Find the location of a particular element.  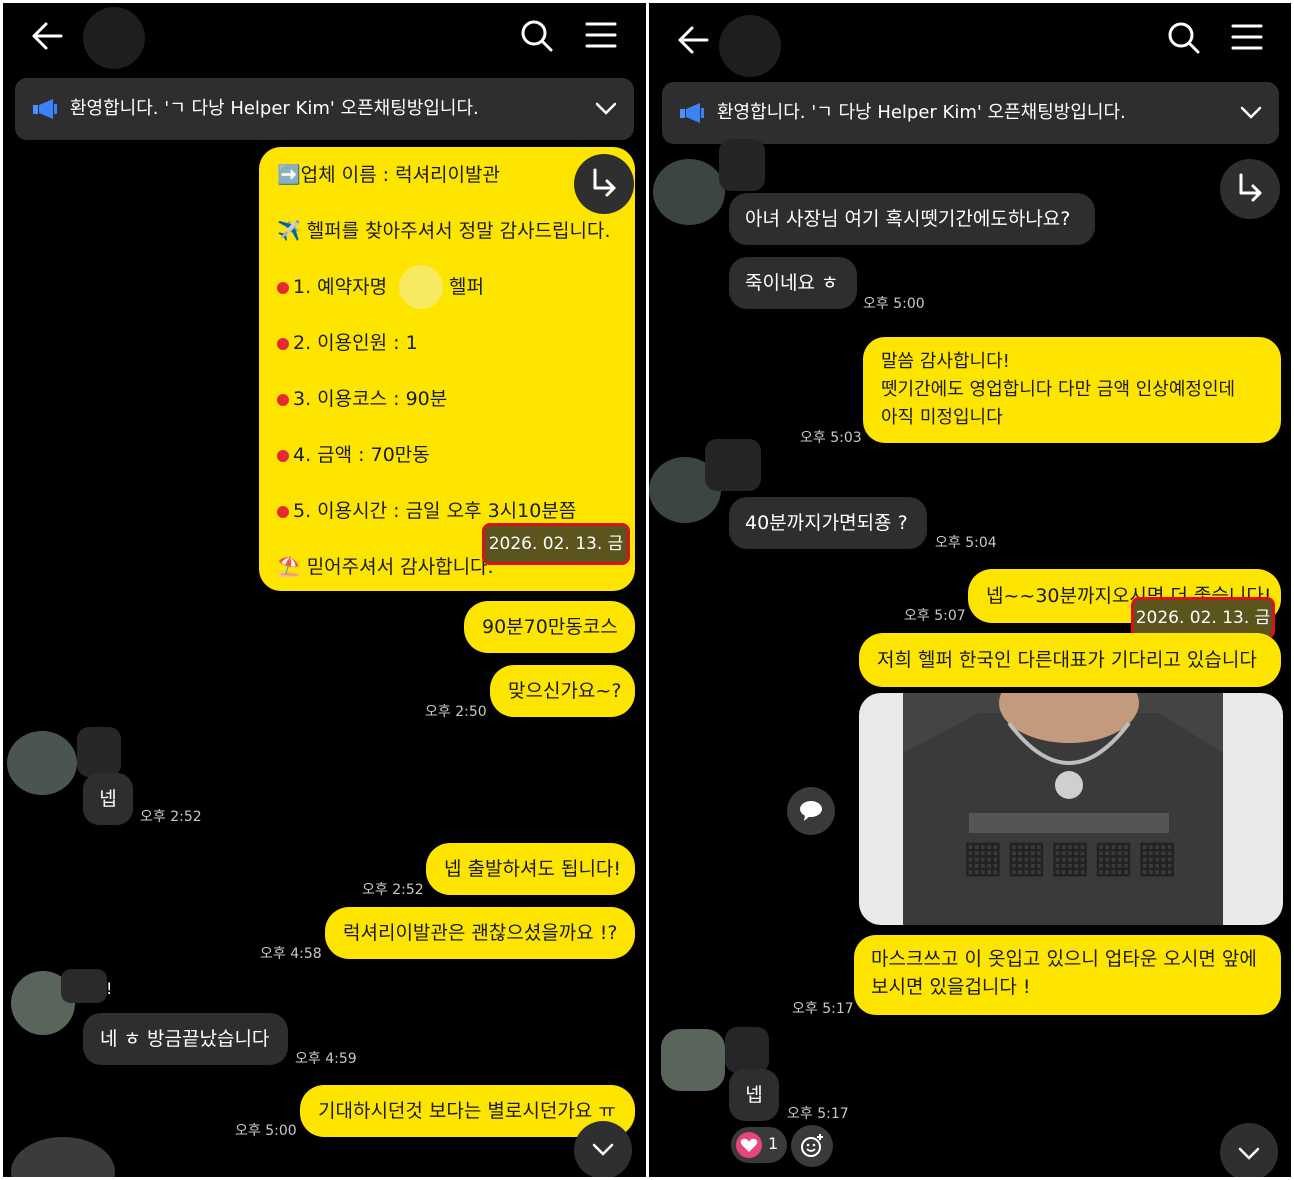

heart-icon is located at coordinates (749, 1145).